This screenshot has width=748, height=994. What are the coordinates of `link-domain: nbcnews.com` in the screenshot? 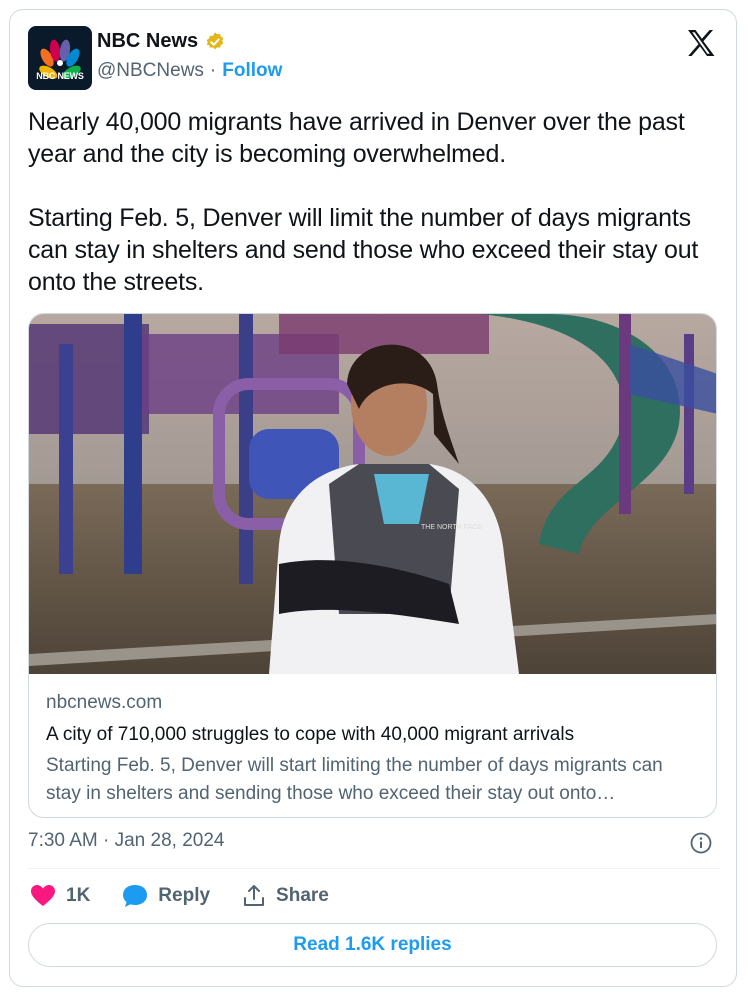 It's located at (104, 702).